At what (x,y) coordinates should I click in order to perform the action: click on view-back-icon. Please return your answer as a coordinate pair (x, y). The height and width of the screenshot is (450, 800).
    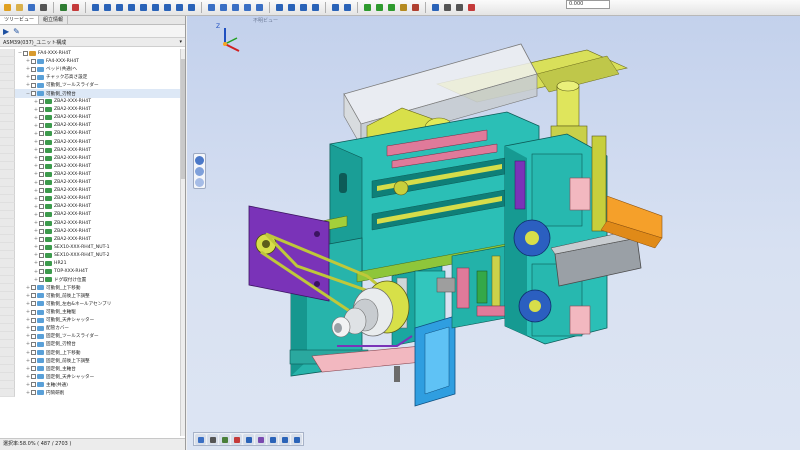
    Looking at the image, I should click on (259, 7).